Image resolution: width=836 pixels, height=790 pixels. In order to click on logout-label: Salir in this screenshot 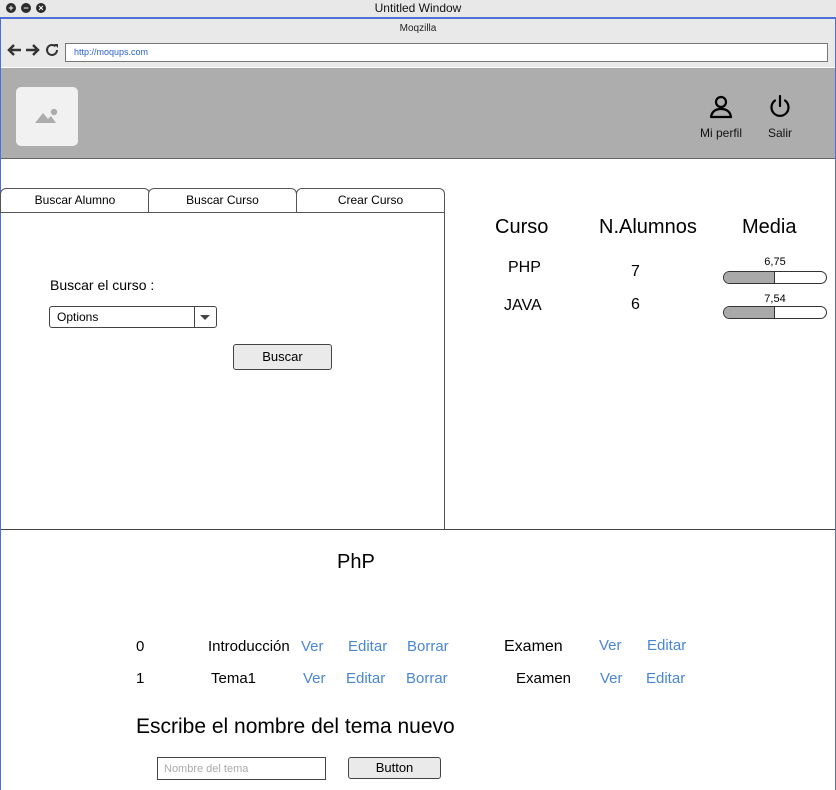, I will do `click(779, 133)`.